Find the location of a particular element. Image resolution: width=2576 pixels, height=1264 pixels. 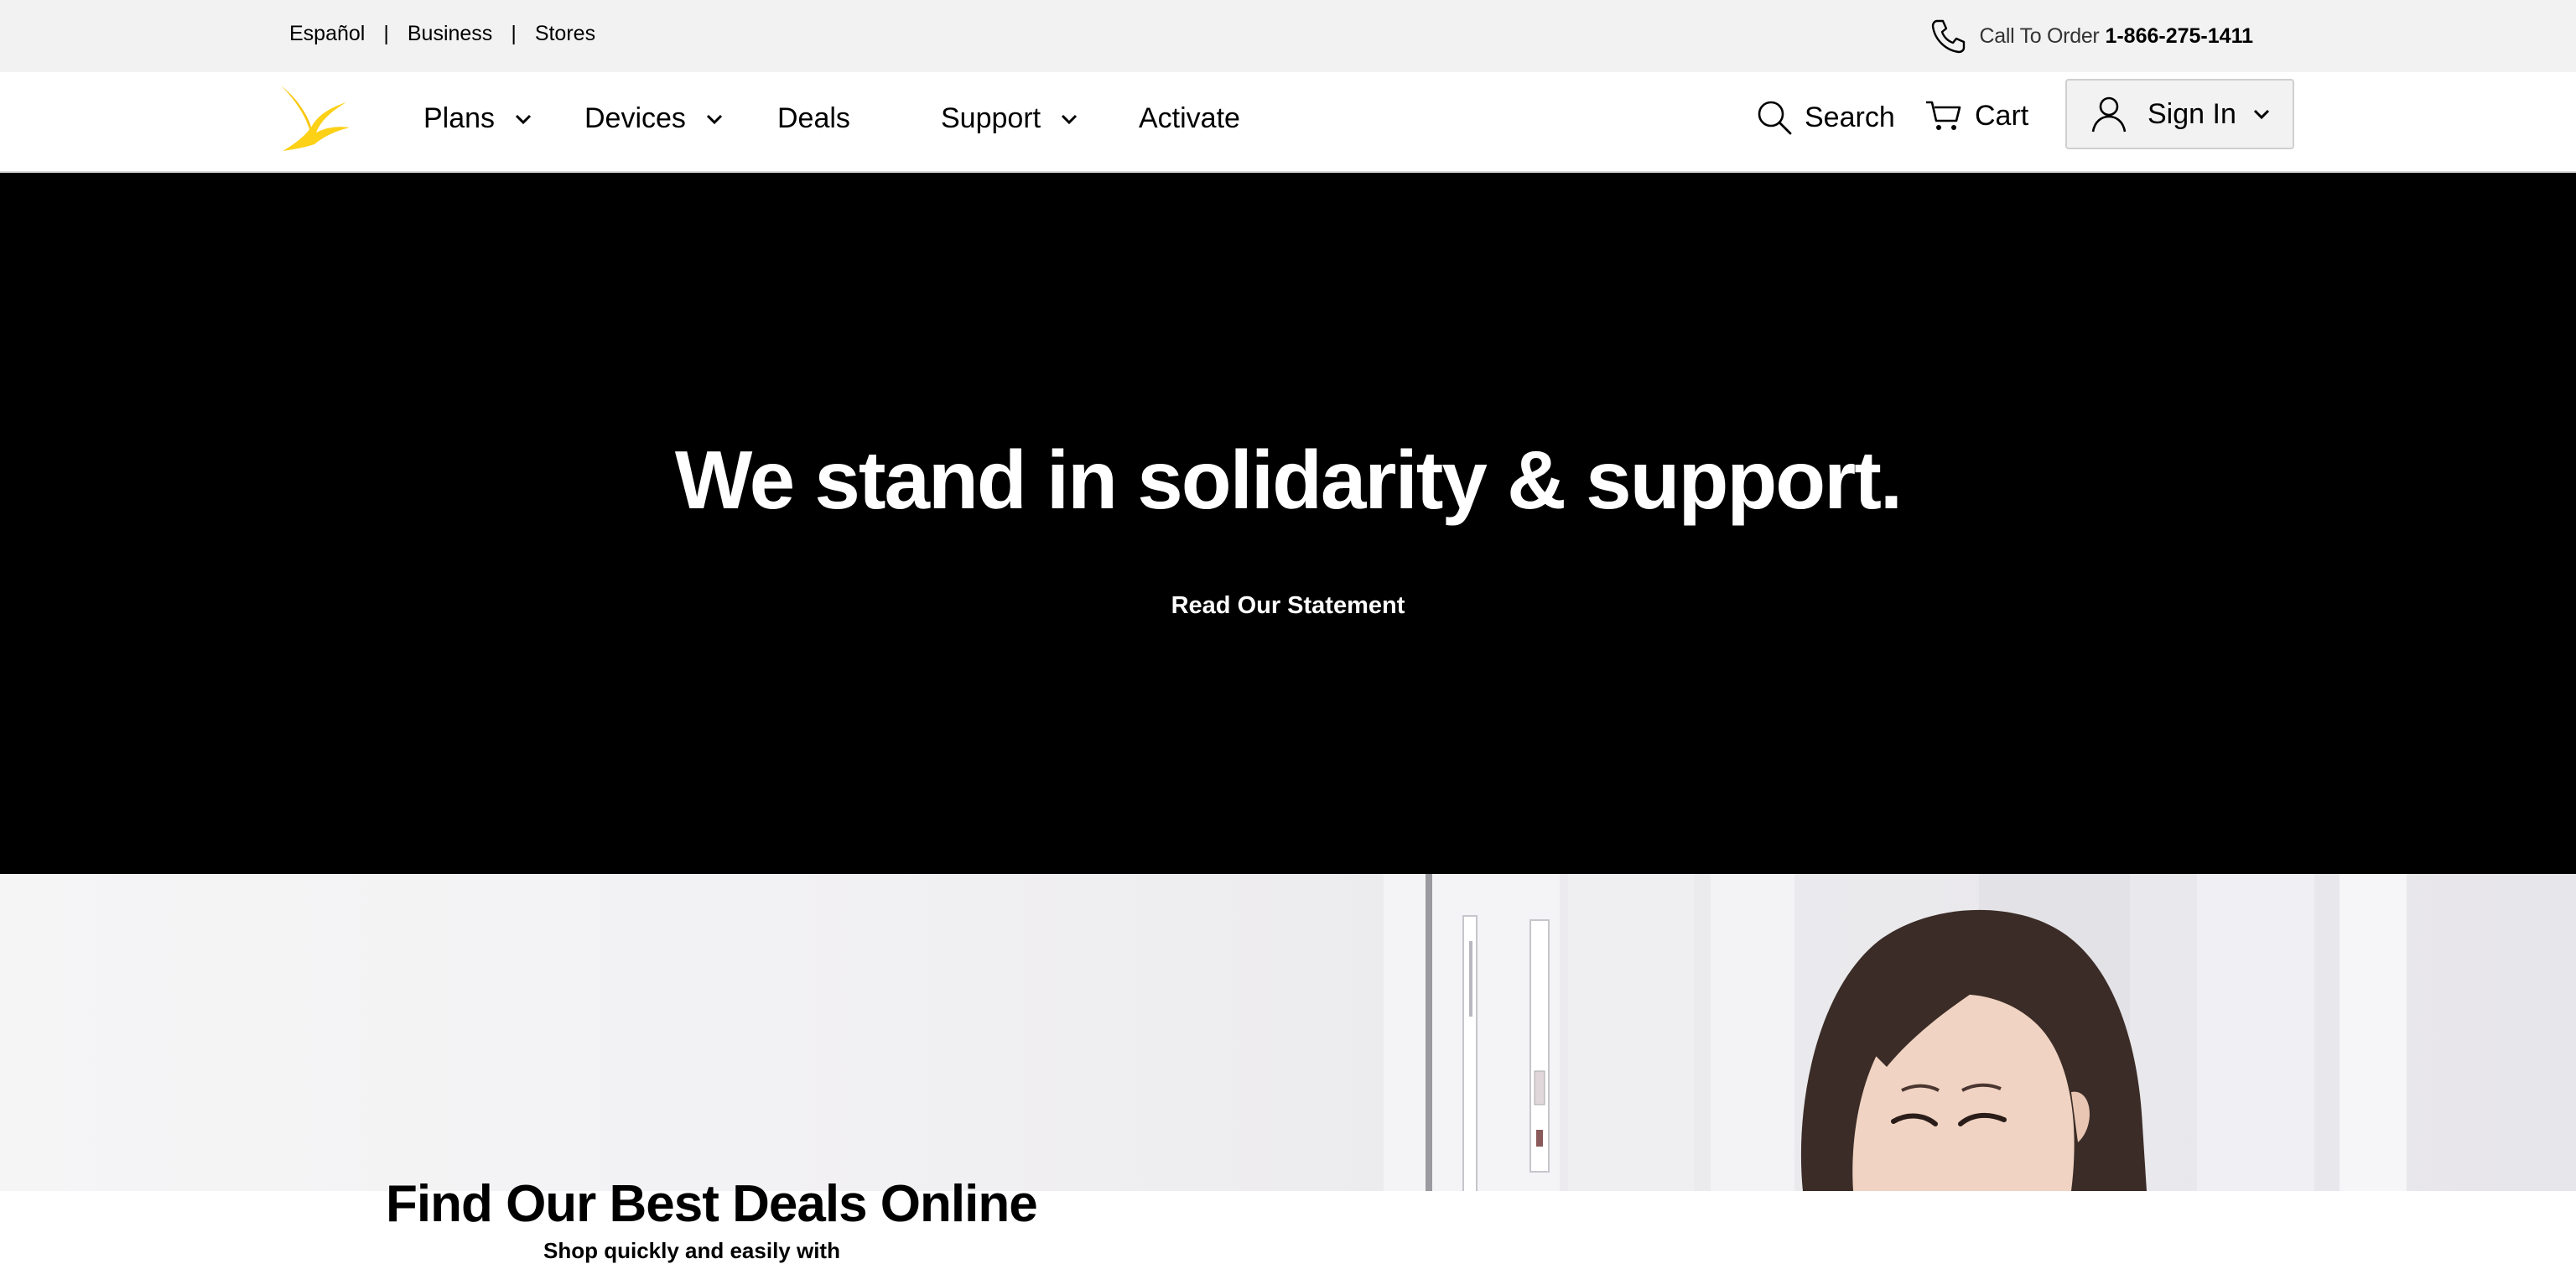

nav-devices-label: Devices is located at coordinates (635, 118).